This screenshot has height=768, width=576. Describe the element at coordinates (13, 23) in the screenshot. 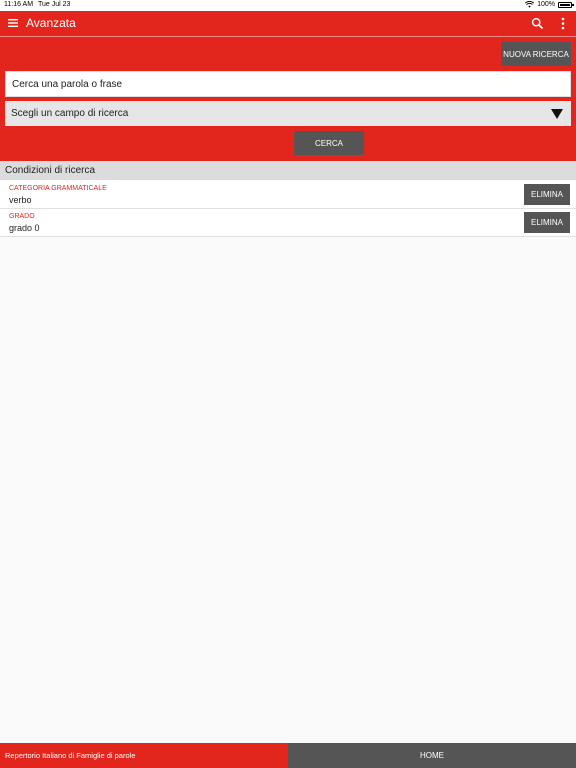

I see `menu-icon` at that location.